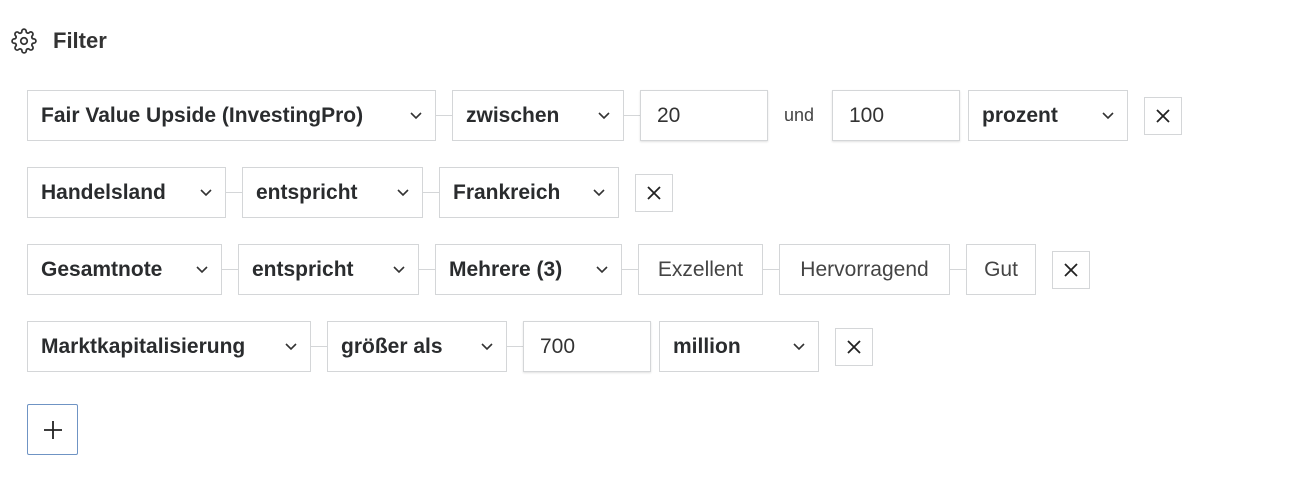 This screenshot has height=482, width=1302. What do you see at coordinates (392, 346) in the screenshot?
I see `operator-select-label: größer als` at bounding box center [392, 346].